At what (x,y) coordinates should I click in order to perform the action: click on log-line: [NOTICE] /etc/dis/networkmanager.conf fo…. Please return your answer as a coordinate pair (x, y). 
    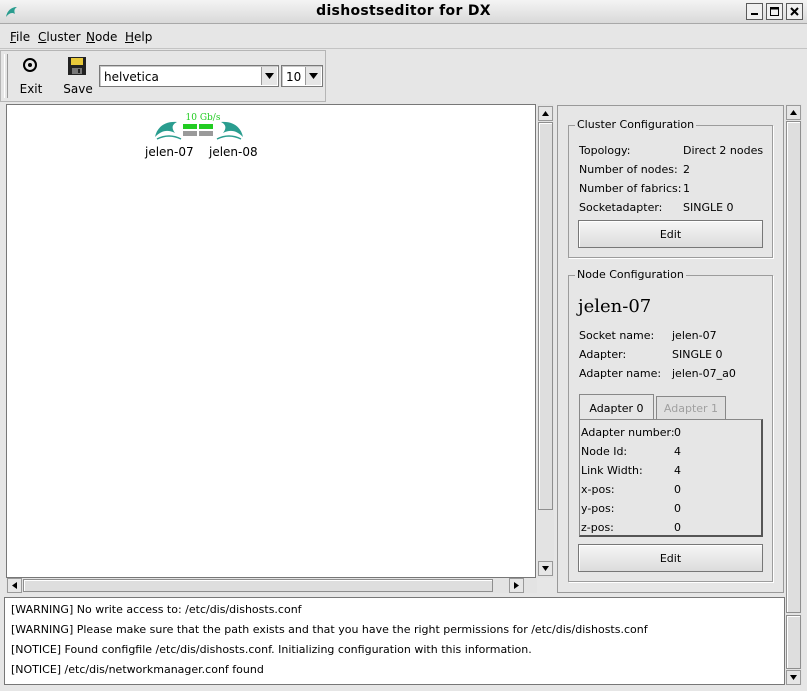
    Looking at the image, I should click on (137, 669).